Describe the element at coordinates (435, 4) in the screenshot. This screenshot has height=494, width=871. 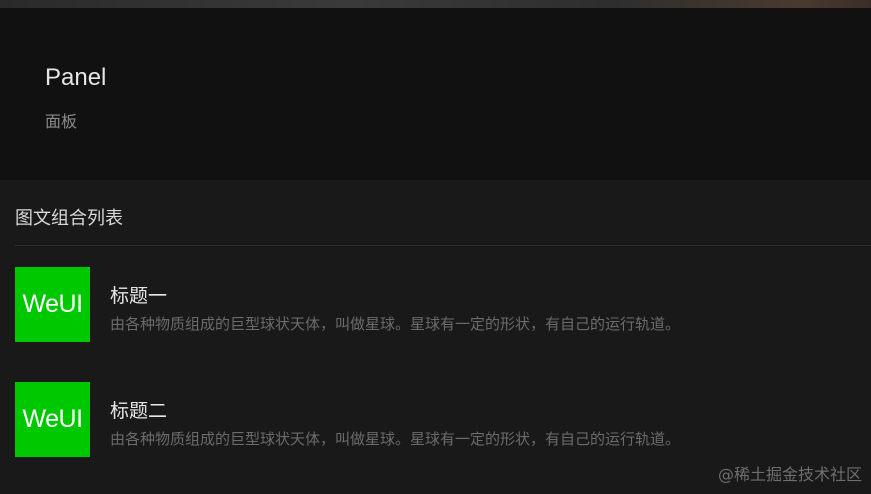
I see `top-image-strip` at that location.